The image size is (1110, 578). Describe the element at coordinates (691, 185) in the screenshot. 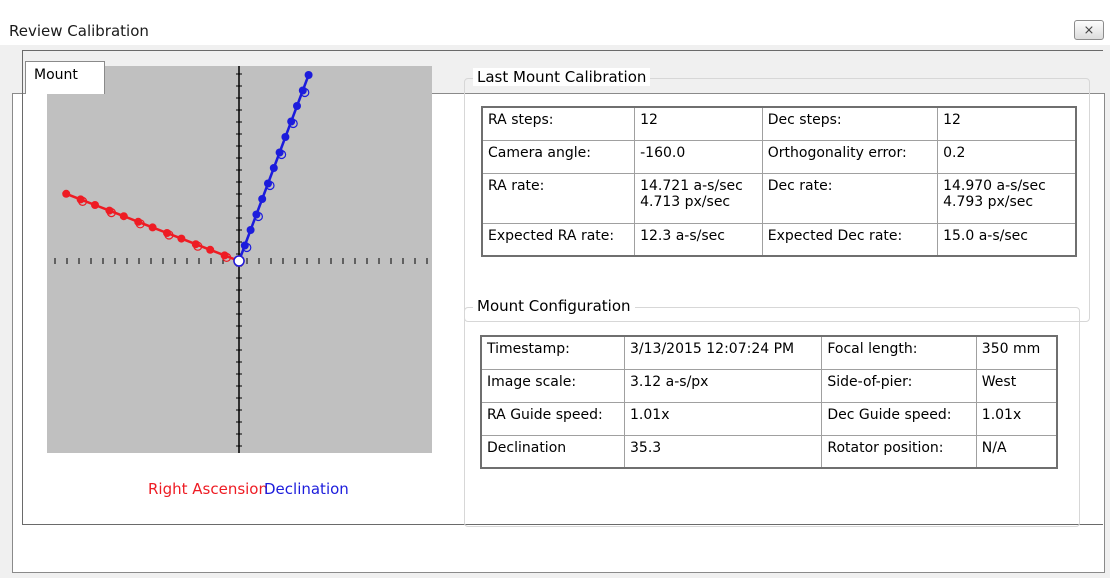

I see `value-line: 14.721 a-s/sec` at that location.